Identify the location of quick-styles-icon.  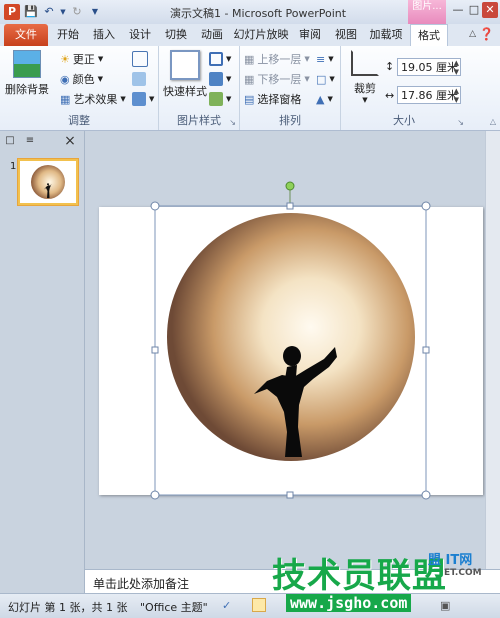
(185, 65).